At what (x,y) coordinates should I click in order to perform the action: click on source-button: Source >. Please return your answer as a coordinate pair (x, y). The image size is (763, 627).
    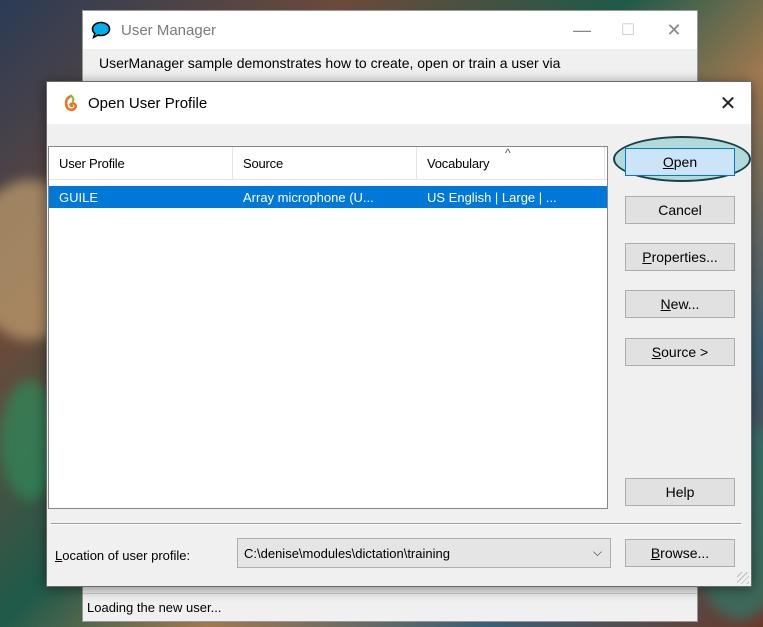
    Looking at the image, I should click on (680, 352).